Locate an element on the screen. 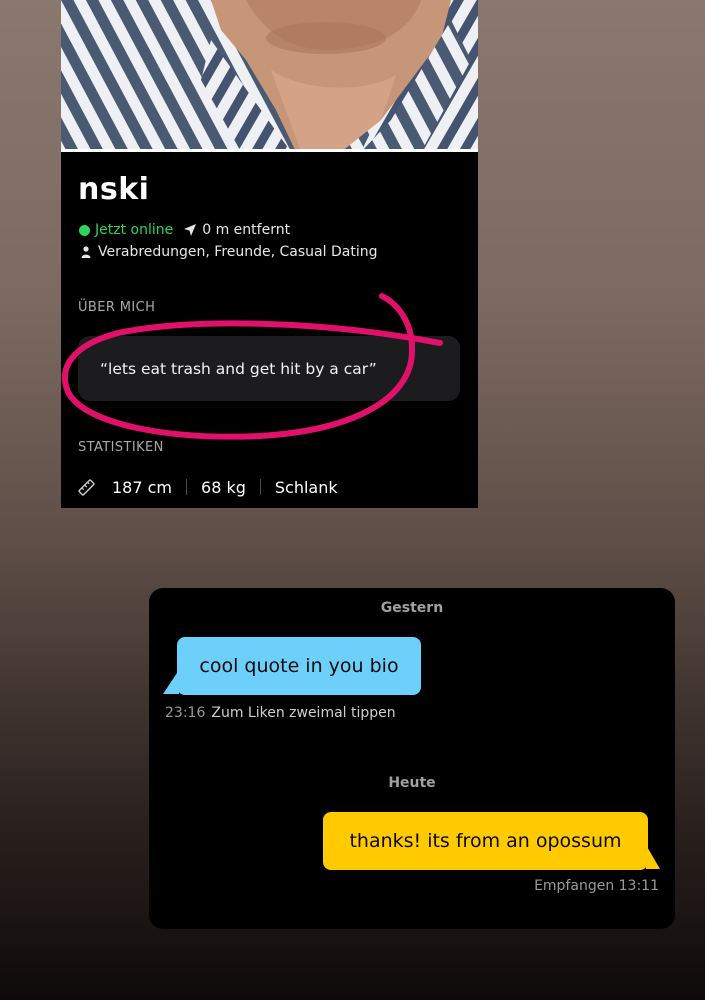  incoming-message-bubble: cool quote in you bio is located at coordinates (299, 666).